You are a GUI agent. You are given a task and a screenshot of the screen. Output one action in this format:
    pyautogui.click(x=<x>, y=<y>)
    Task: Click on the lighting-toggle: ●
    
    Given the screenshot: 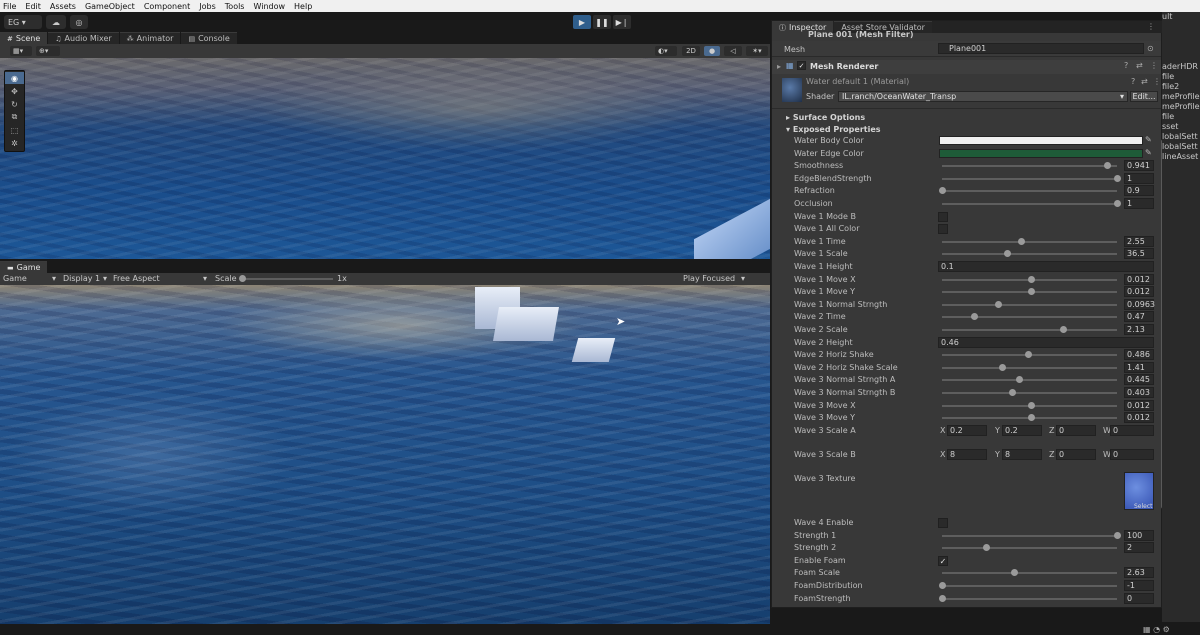 What is the action you would take?
    pyautogui.click(x=712, y=51)
    